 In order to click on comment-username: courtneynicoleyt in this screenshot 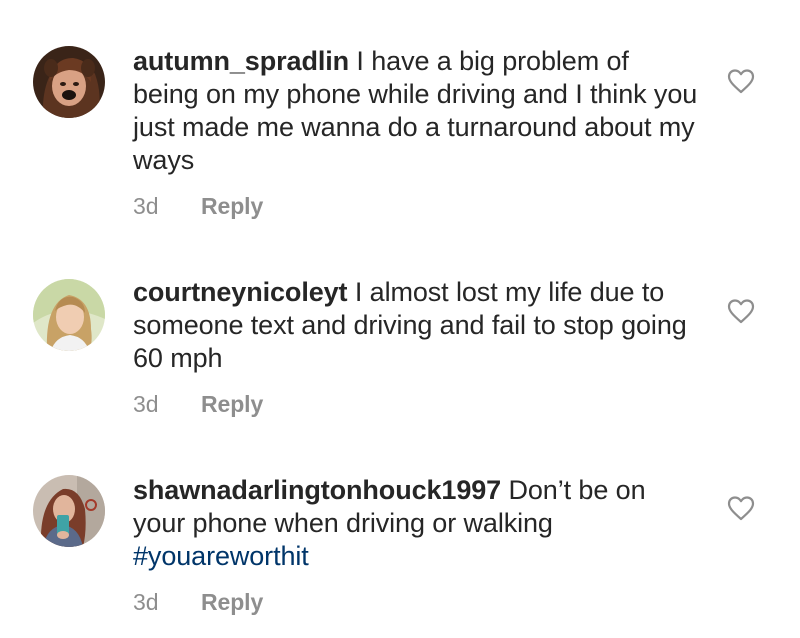, I will do `click(240, 292)`.